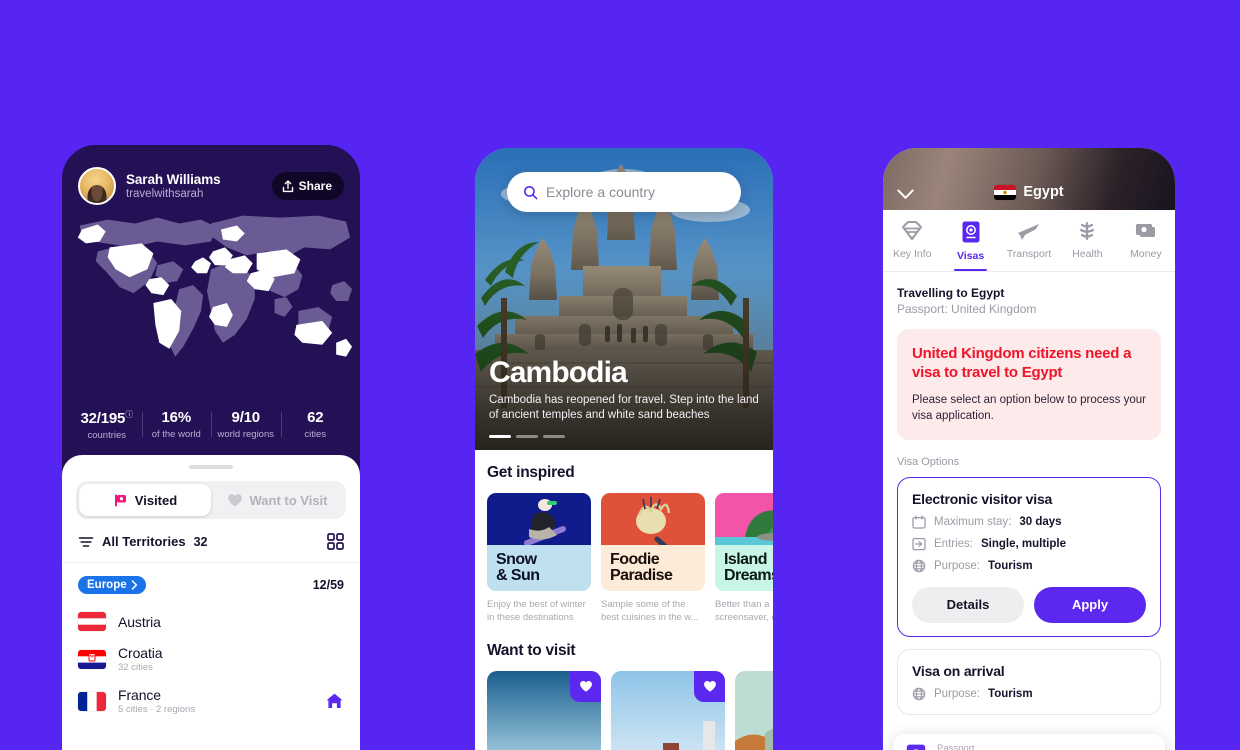  I want to click on sheet-grabber, so click(211, 467).